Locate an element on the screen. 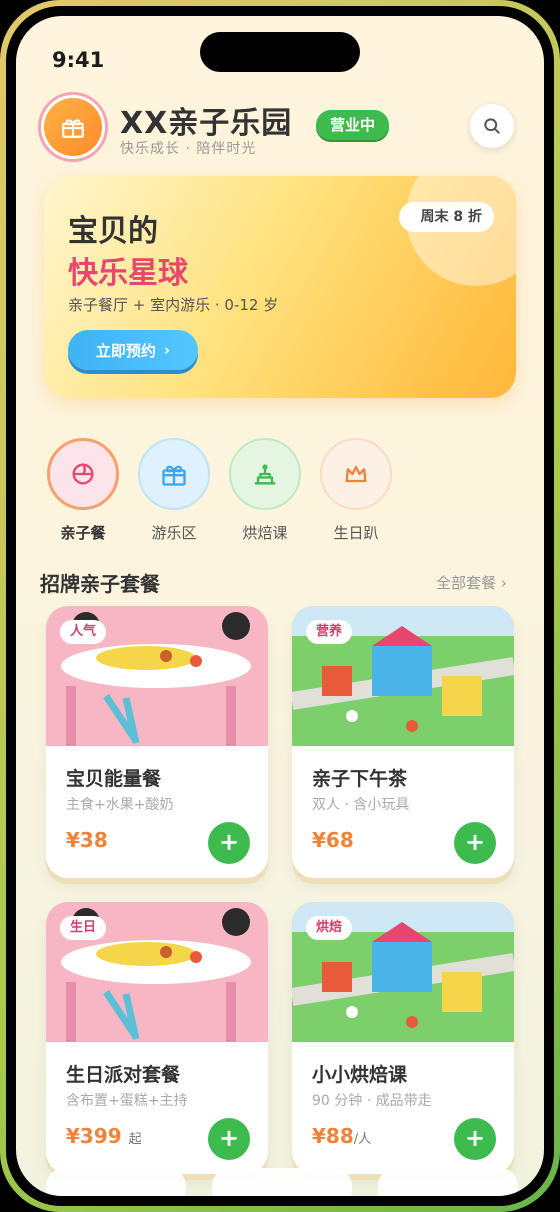 This screenshot has height=1212, width=560. app-subtitle: 快乐成长 · 陪伴时光 is located at coordinates (188, 149).